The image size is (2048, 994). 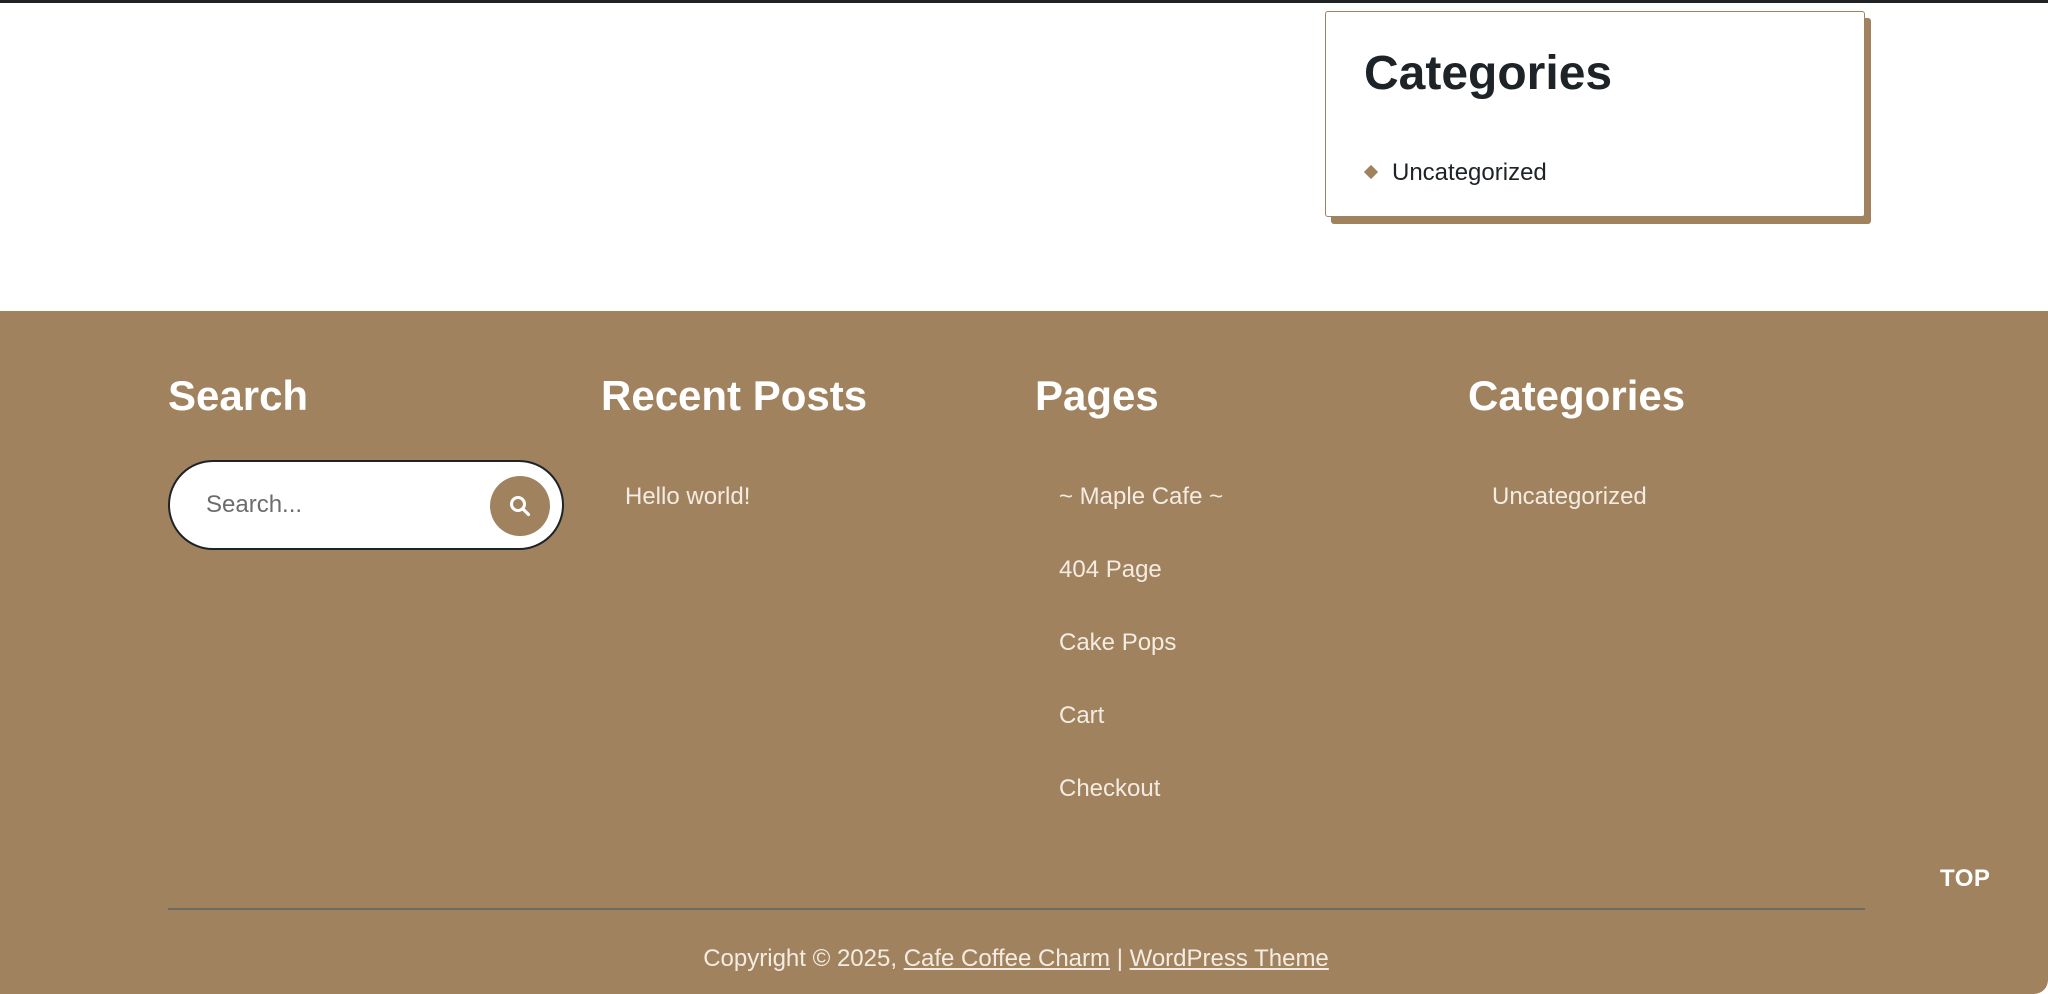 I want to click on diamond-bullet-icon, so click(x=1371, y=172).